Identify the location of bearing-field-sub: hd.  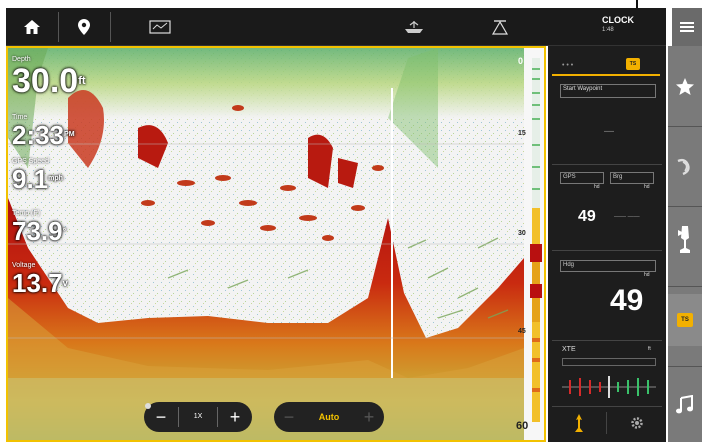
(647, 187).